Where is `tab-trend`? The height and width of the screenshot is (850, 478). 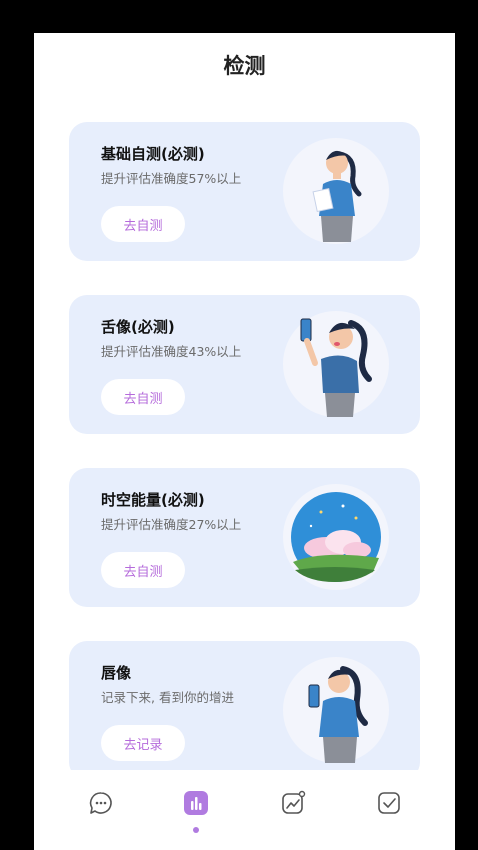
tab-trend is located at coordinates (293, 803).